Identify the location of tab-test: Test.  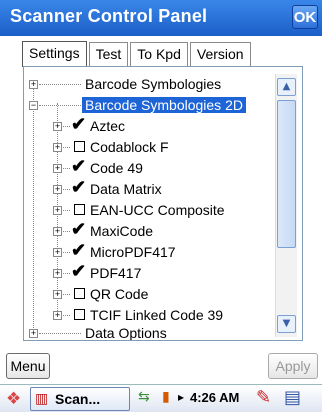
(108, 54).